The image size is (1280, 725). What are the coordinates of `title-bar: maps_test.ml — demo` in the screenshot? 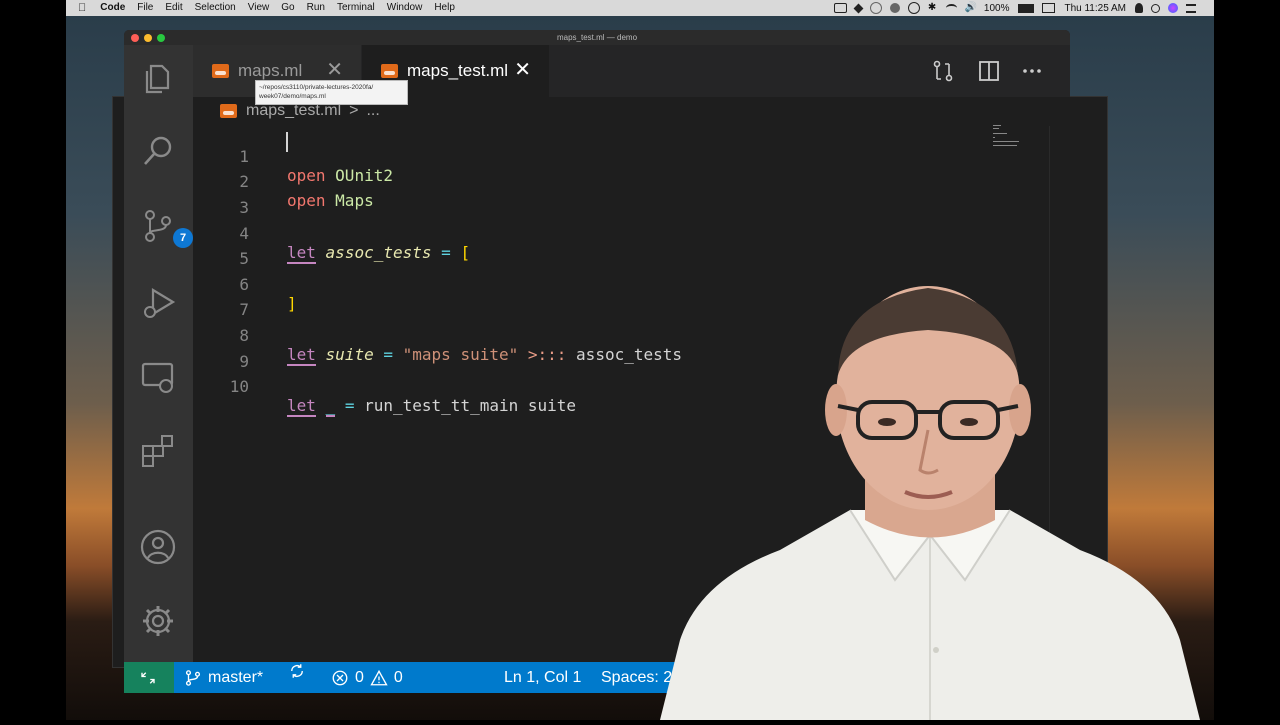 It's located at (597, 37).